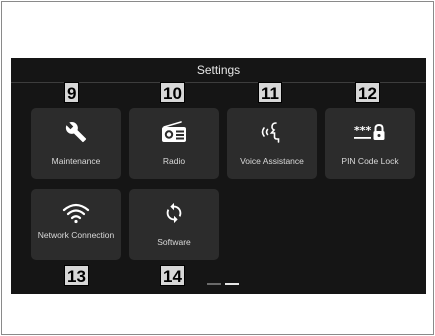 The width and height of the screenshot is (435, 336). What do you see at coordinates (76, 235) in the screenshot?
I see `tile-label: Network Connection` at bounding box center [76, 235].